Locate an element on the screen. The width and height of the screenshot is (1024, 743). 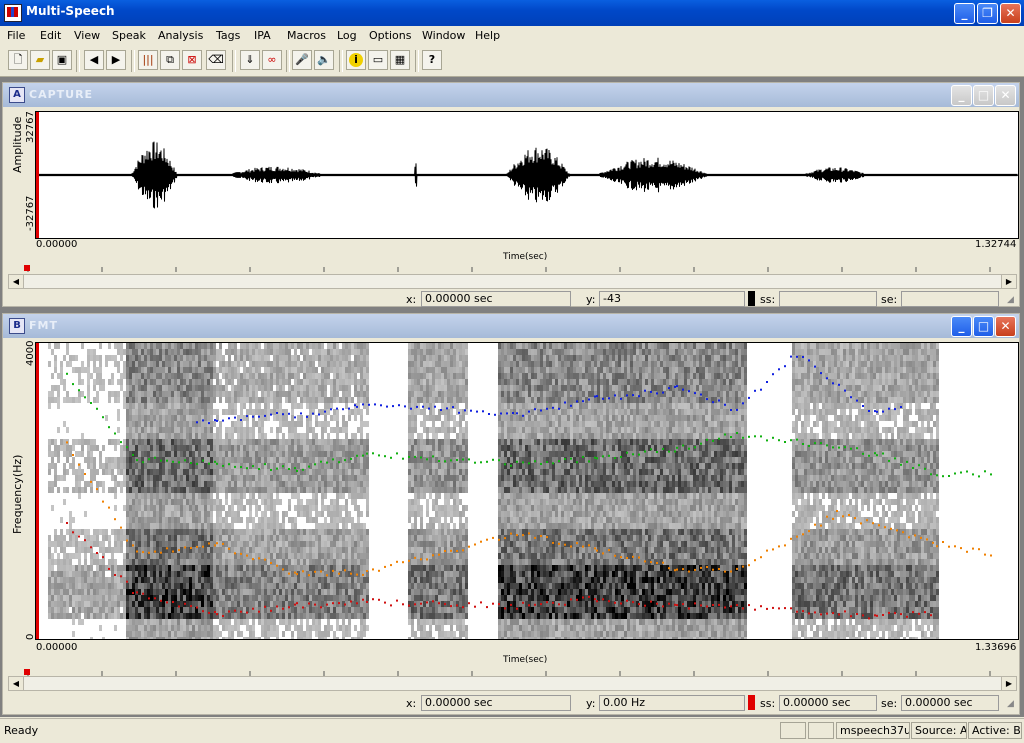
formant-title-bar: B FMT _ □ ✕ is located at coordinates (511, 326).